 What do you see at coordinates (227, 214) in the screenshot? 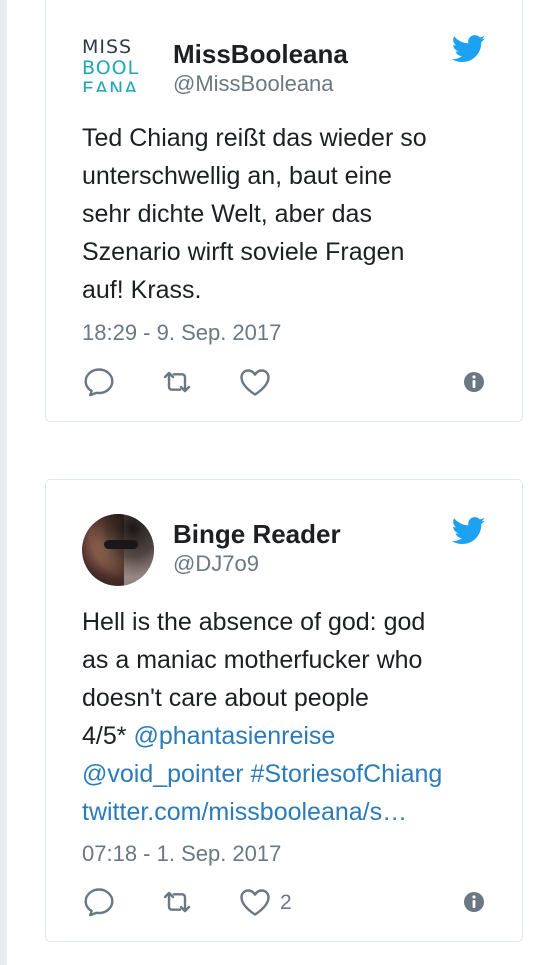
I see `tweet-text-line: sehr dichte Welt, aber das` at bounding box center [227, 214].